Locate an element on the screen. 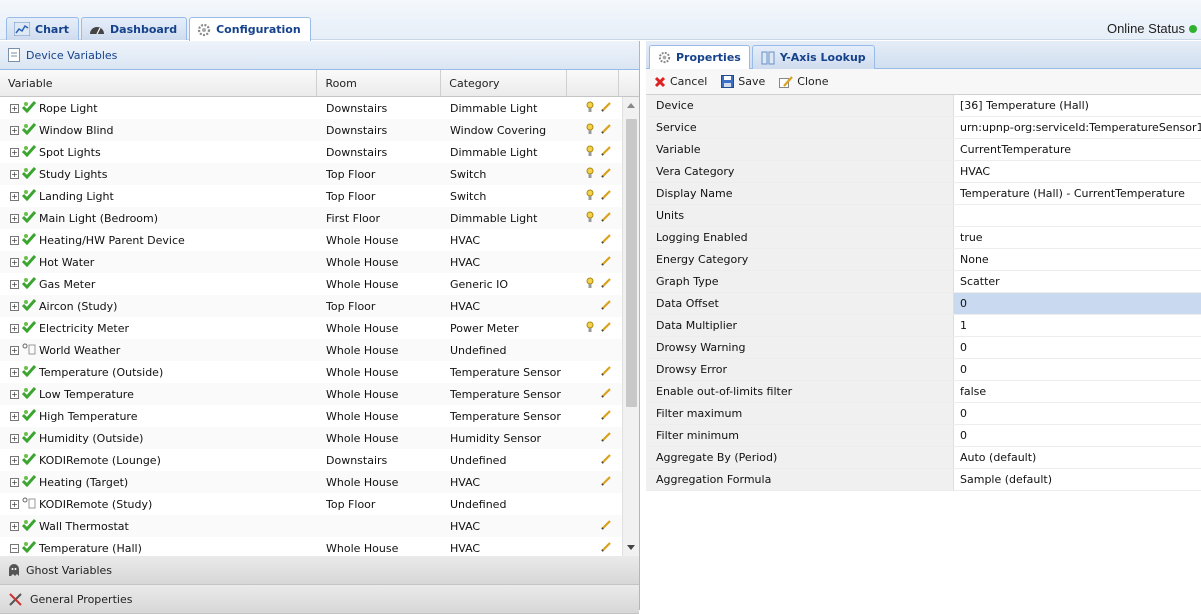 The width and height of the screenshot is (1201, 614). property-value: false is located at coordinates (1077, 391).